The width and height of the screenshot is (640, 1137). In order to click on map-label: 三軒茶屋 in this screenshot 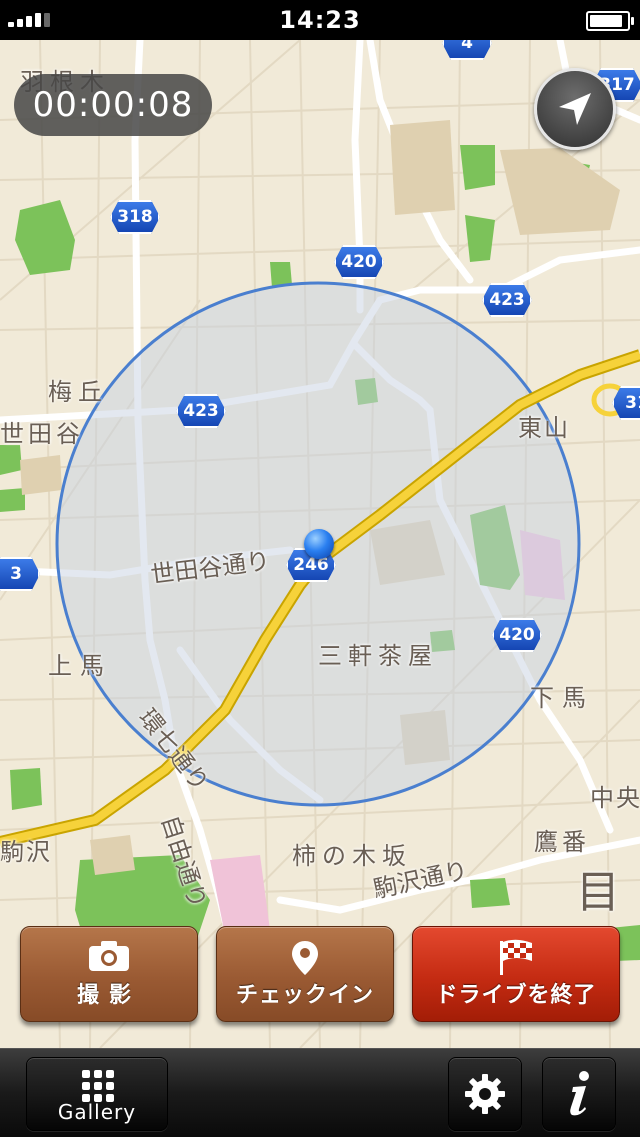, I will do `click(378, 656)`.